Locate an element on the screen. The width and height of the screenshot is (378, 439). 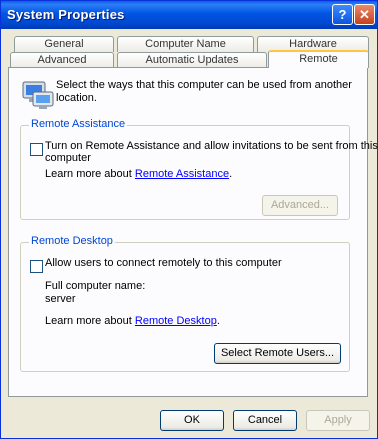
intro-text-line2: location. is located at coordinates (76, 98).